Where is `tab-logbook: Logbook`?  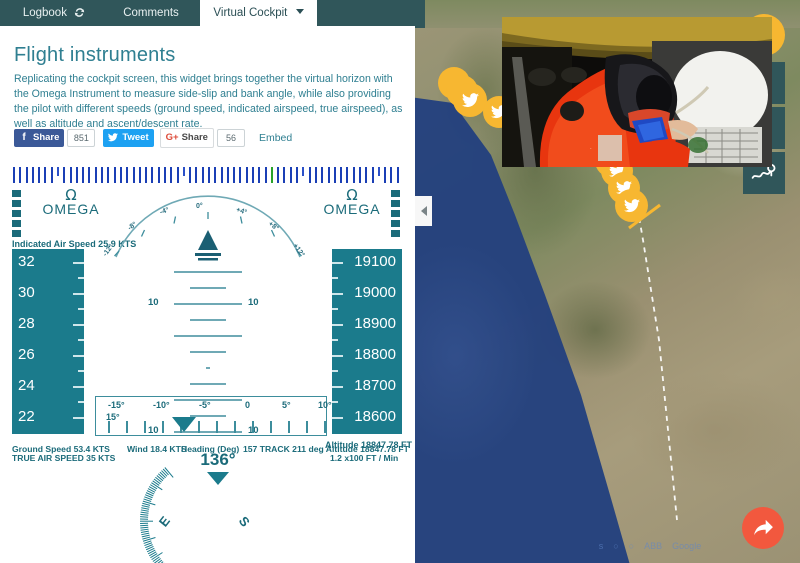
tab-logbook: Logbook is located at coordinates (54, 13).